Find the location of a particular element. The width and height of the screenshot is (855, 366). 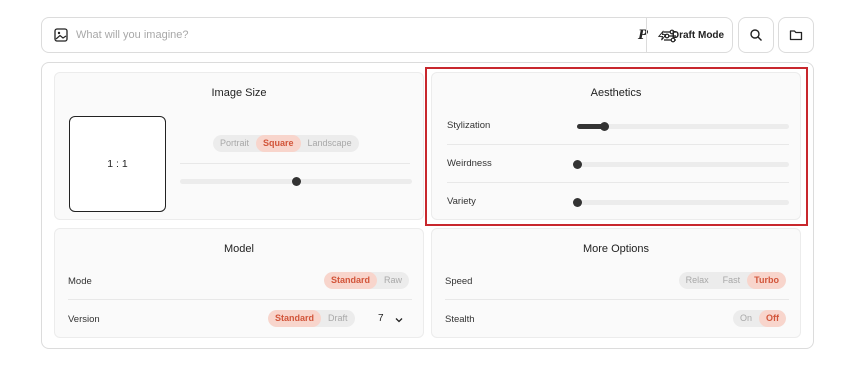

folder-button is located at coordinates (796, 35).